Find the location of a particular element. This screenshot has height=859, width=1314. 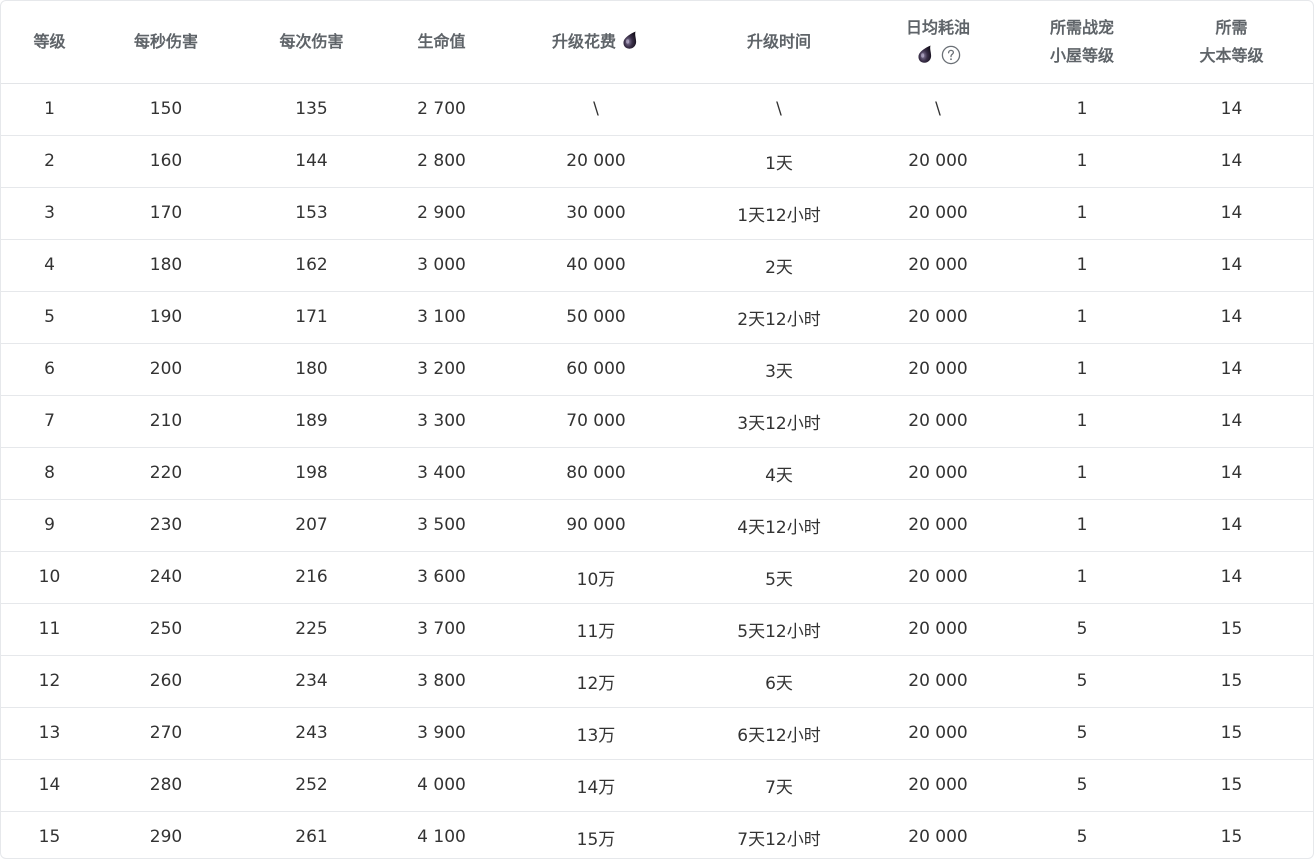

cell-damage-per-hit: 171 is located at coordinates (311, 317).